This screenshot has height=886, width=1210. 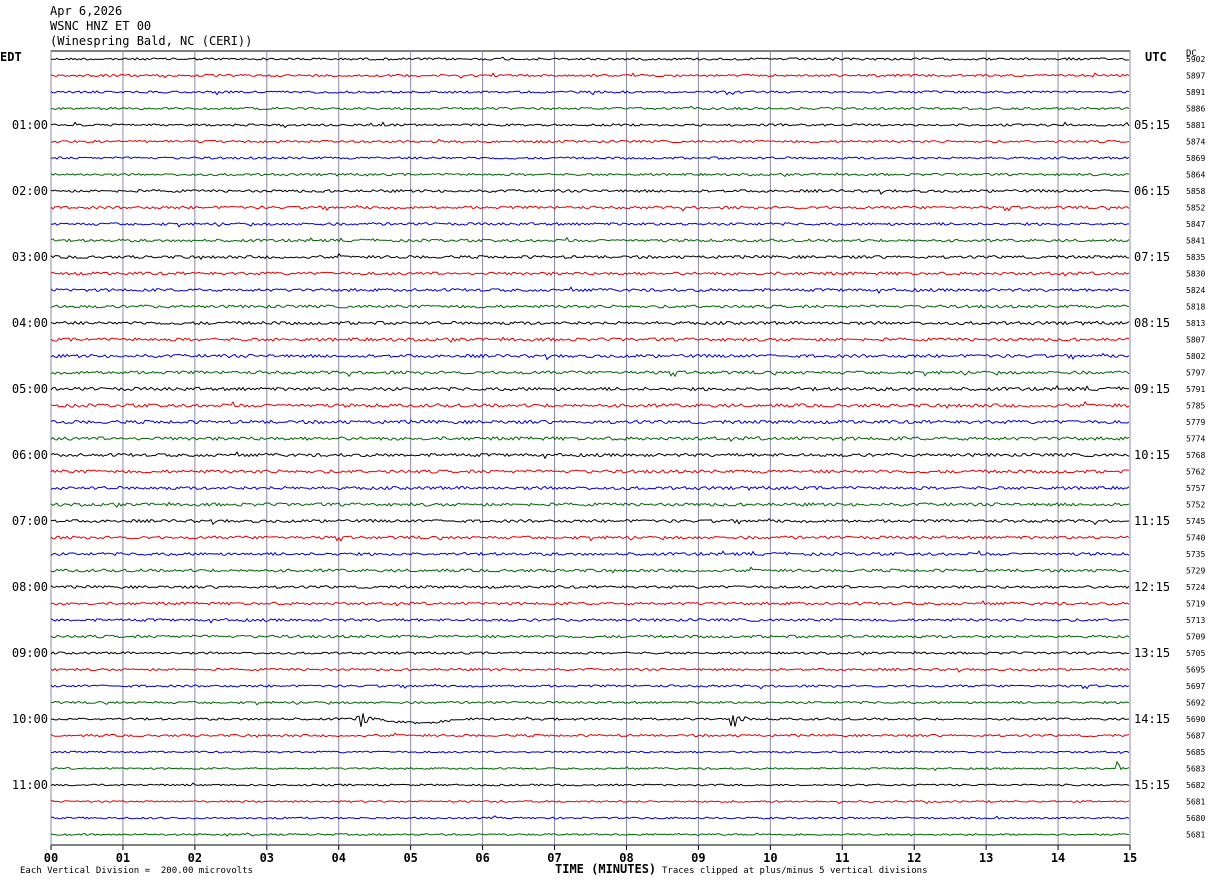 I want to click on dc-offset-label-16: 5813, so click(x=1195, y=323).